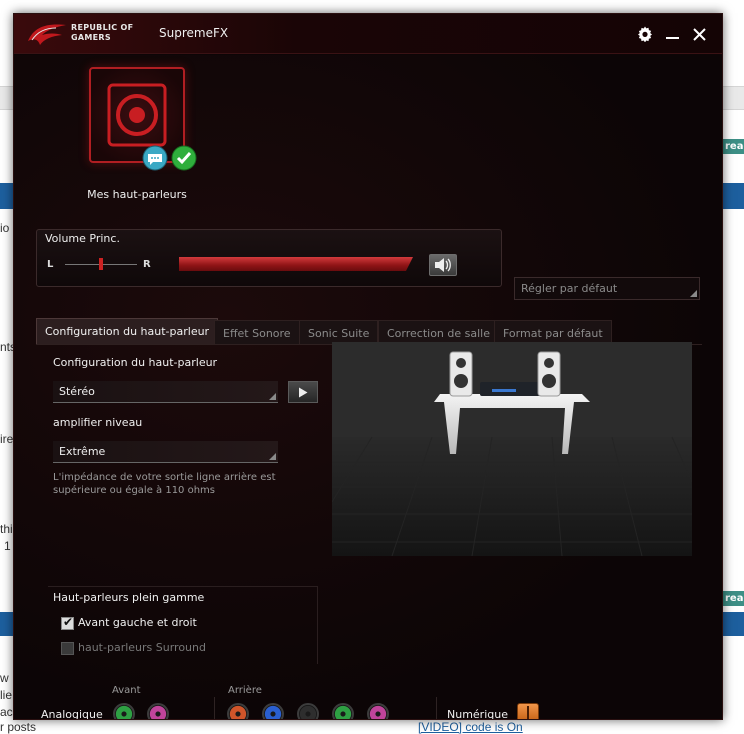 The width and height of the screenshot is (744, 734). I want to click on tab-sound-effect: Effet Sonore, so click(257, 332).